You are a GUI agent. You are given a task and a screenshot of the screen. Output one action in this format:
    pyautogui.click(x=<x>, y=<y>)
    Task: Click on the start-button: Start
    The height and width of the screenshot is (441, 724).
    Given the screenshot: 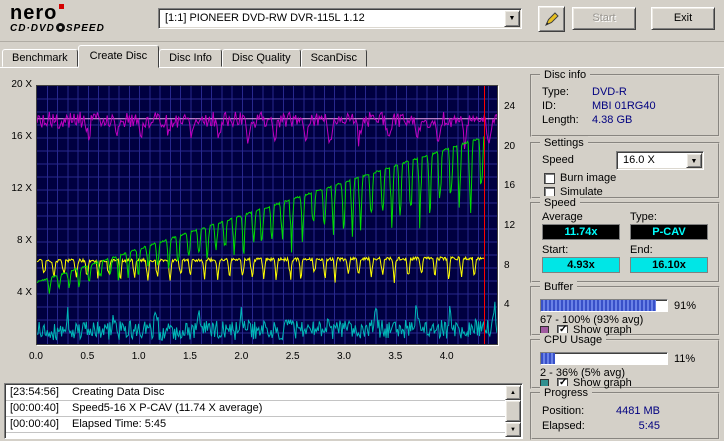 What is the action you would take?
    pyautogui.click(x=604, y=18)
    